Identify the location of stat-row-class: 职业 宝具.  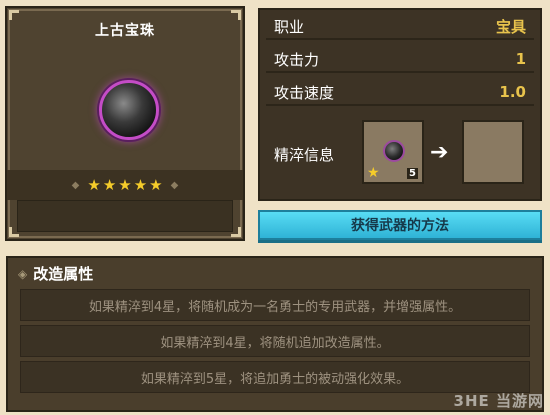
(400, 27).